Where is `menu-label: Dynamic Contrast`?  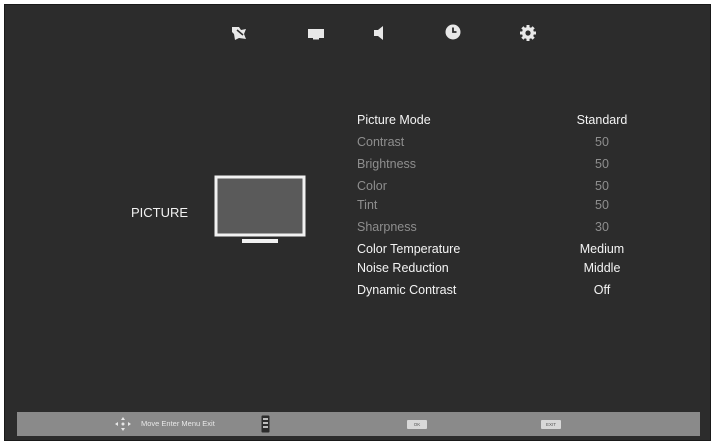
menu-label: Dynamic Contrast is located at coordinates (407, 290).